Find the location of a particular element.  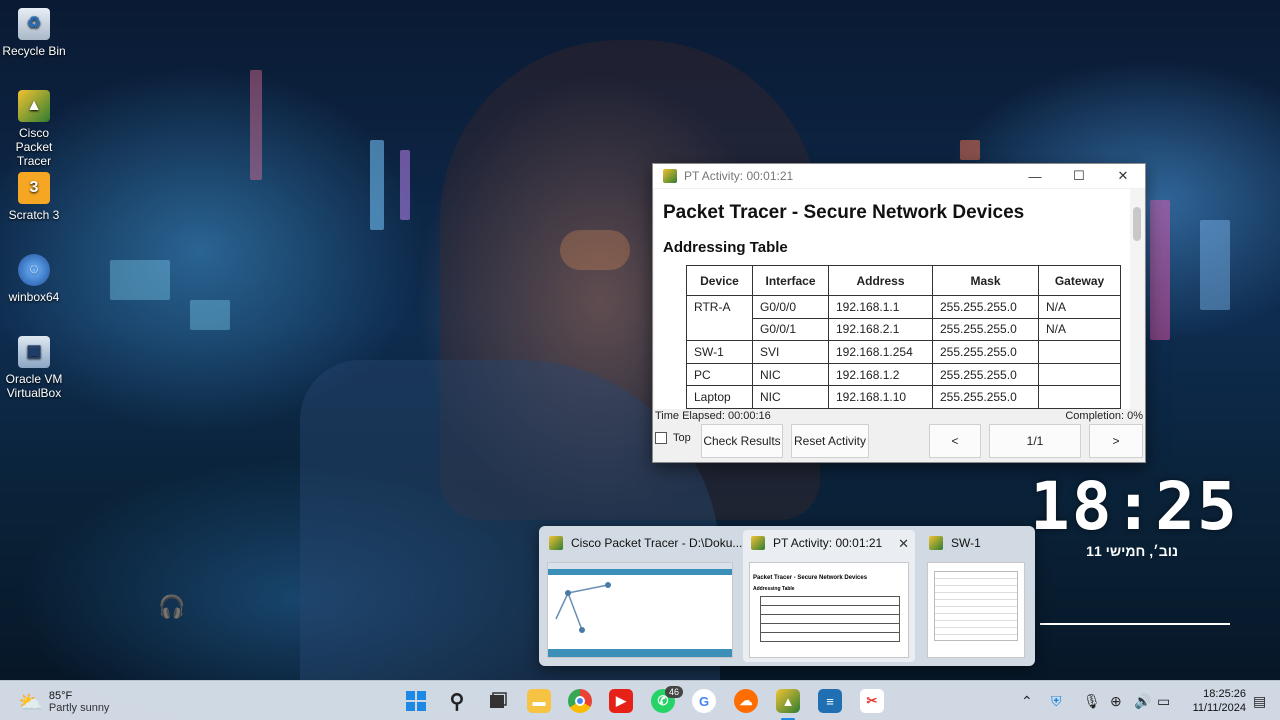

file-explorer-icon: ▬ is located at coordinates (539, 701).